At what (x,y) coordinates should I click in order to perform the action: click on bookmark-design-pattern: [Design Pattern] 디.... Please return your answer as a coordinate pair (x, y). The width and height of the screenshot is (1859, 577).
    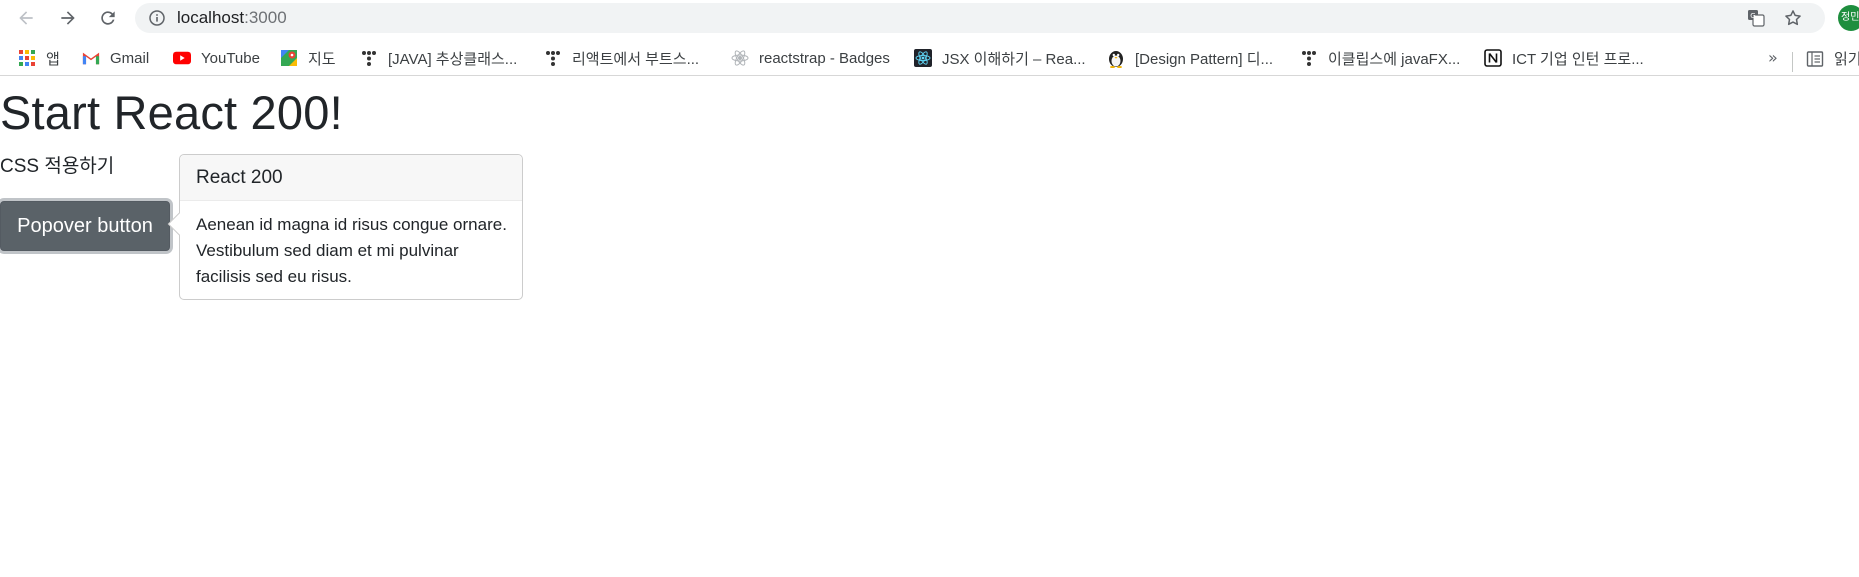
    Looking at the image, I should click on (1190, 58).